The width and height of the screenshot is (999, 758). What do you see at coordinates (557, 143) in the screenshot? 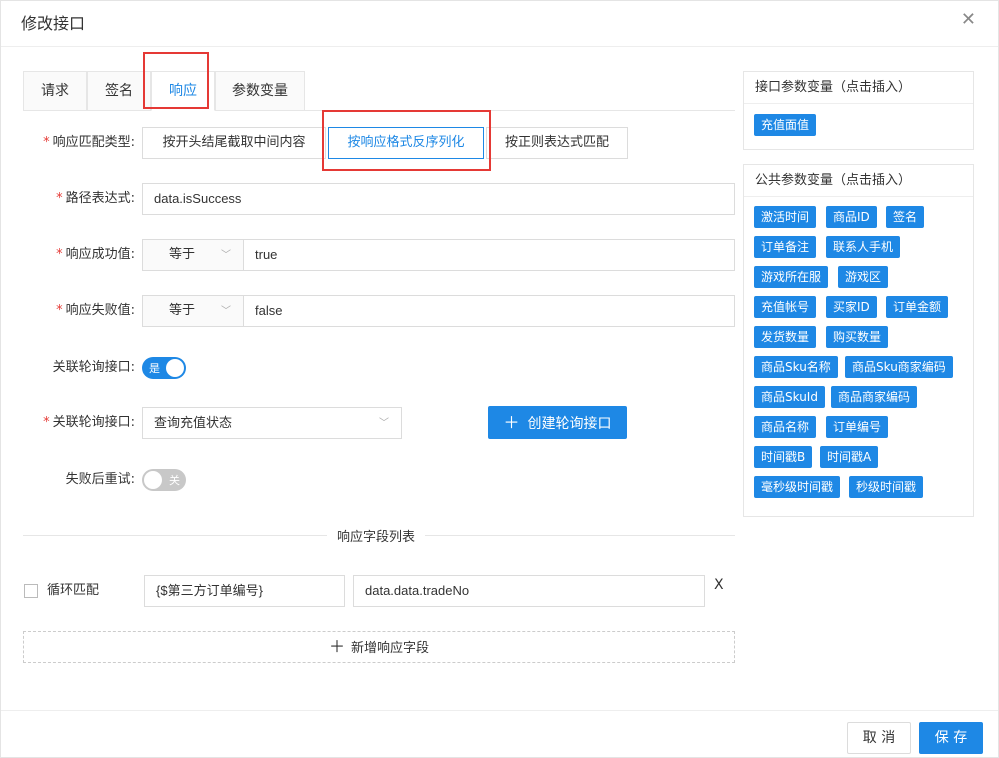
I see `match-option-regex: 按正则表达式匹配` at bounding box center [557, 143].